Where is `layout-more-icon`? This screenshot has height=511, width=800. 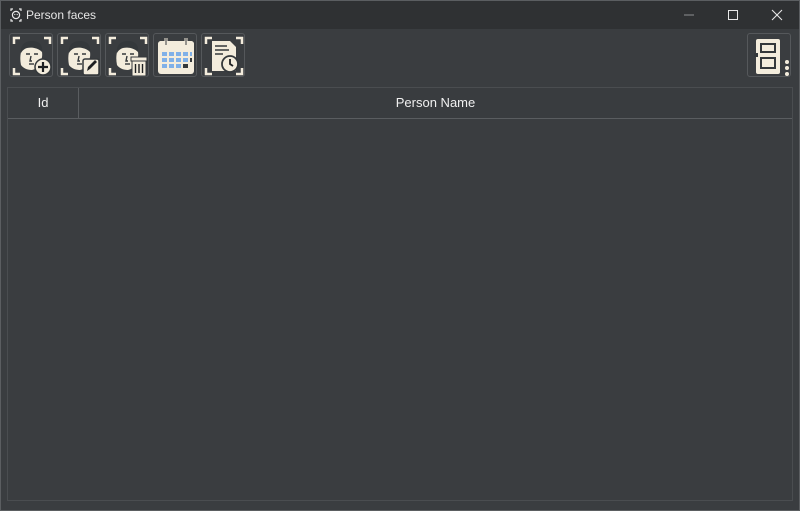 layout-more-icon is located at coordinates (771, 57).